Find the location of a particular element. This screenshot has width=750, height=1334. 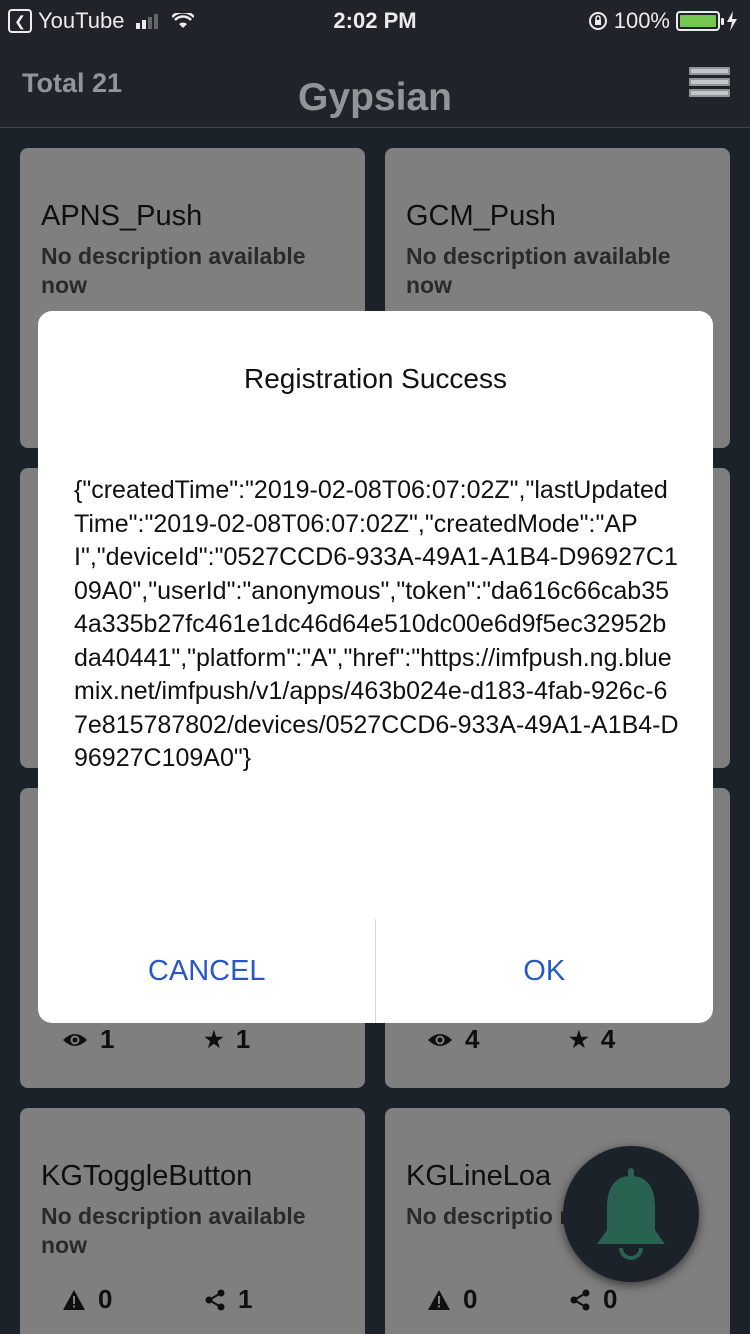

dialog-title: Registration Success is located at coordinates (375, 378).